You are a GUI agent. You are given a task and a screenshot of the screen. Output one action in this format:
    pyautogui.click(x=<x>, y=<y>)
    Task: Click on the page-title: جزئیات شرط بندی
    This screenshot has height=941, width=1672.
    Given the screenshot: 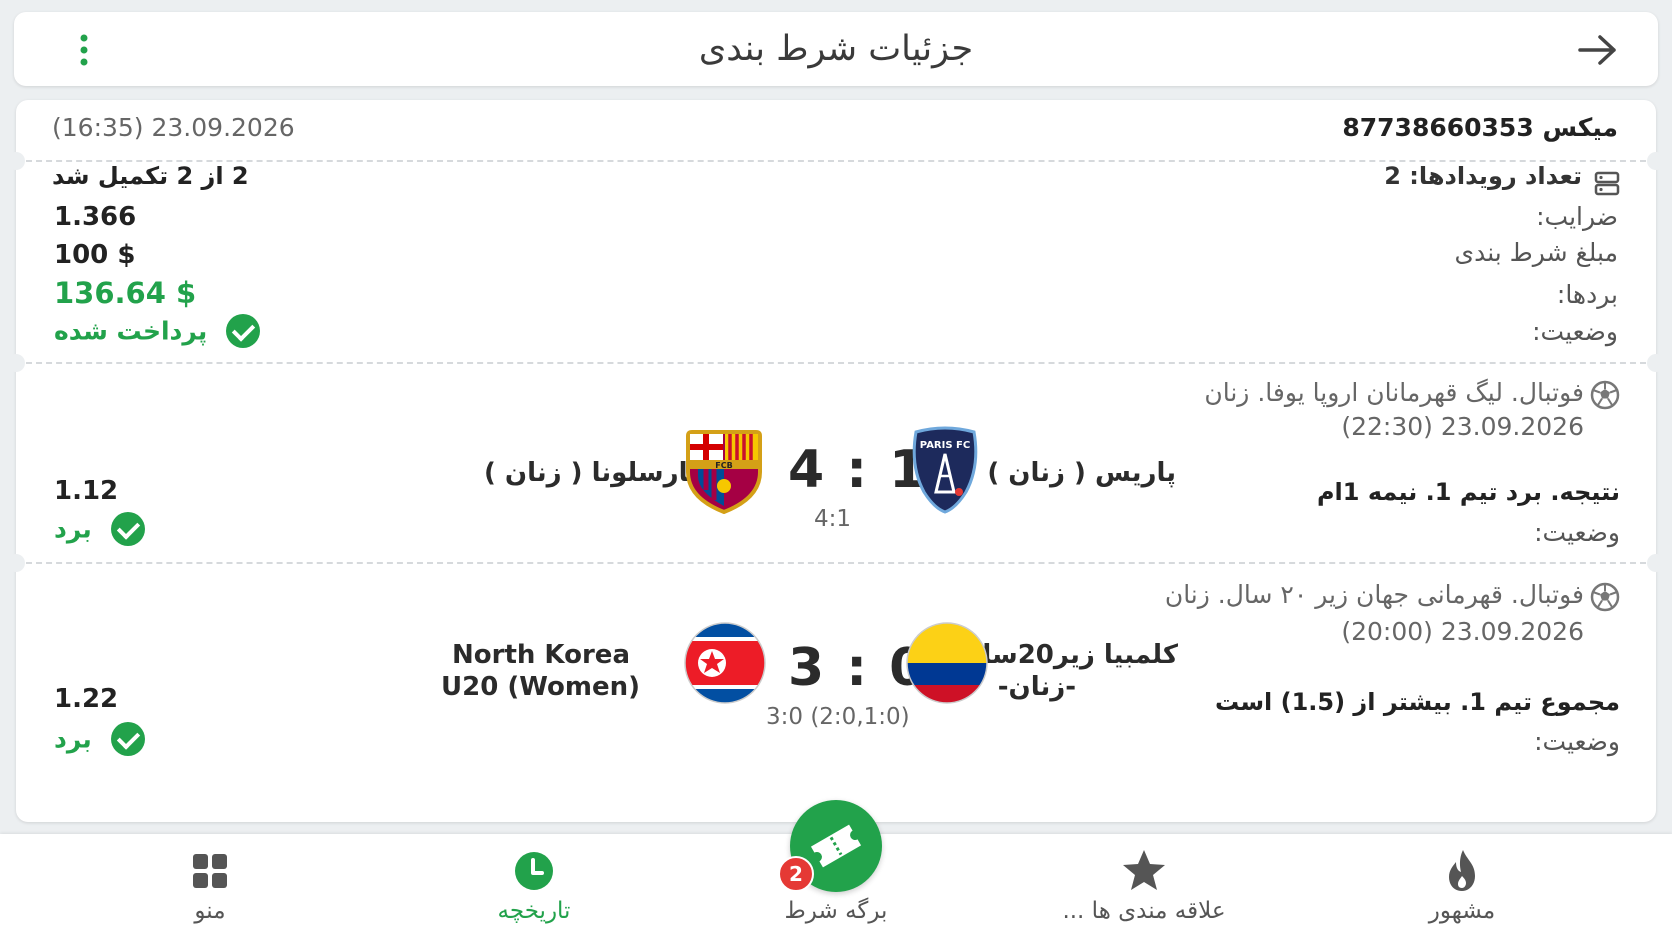 What is the action you would take?
    pyautogui.click(x=836, y=49)
    